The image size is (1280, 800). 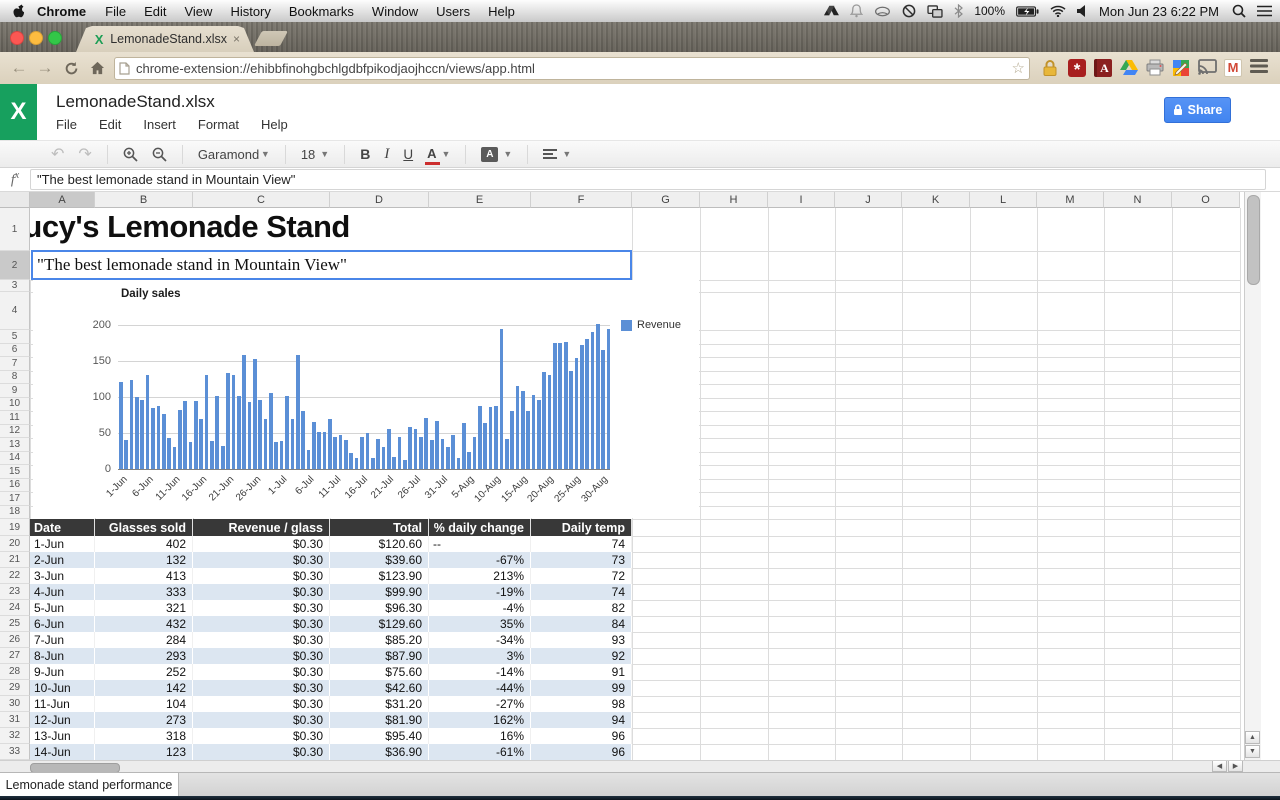 What do you see at coordinates (1077, 69) in the screenshot?
I see `password-manager-extension-icon: *` at bounding box center [1077, 69].